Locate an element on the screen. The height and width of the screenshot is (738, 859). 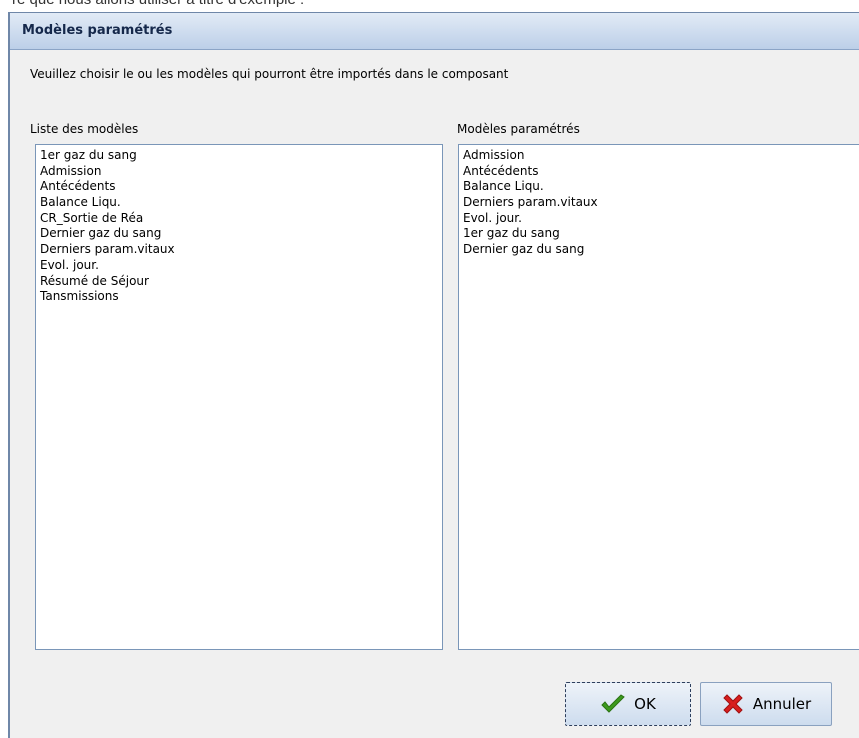
list-item: Tansmissions is located at coordinates (239, 297).